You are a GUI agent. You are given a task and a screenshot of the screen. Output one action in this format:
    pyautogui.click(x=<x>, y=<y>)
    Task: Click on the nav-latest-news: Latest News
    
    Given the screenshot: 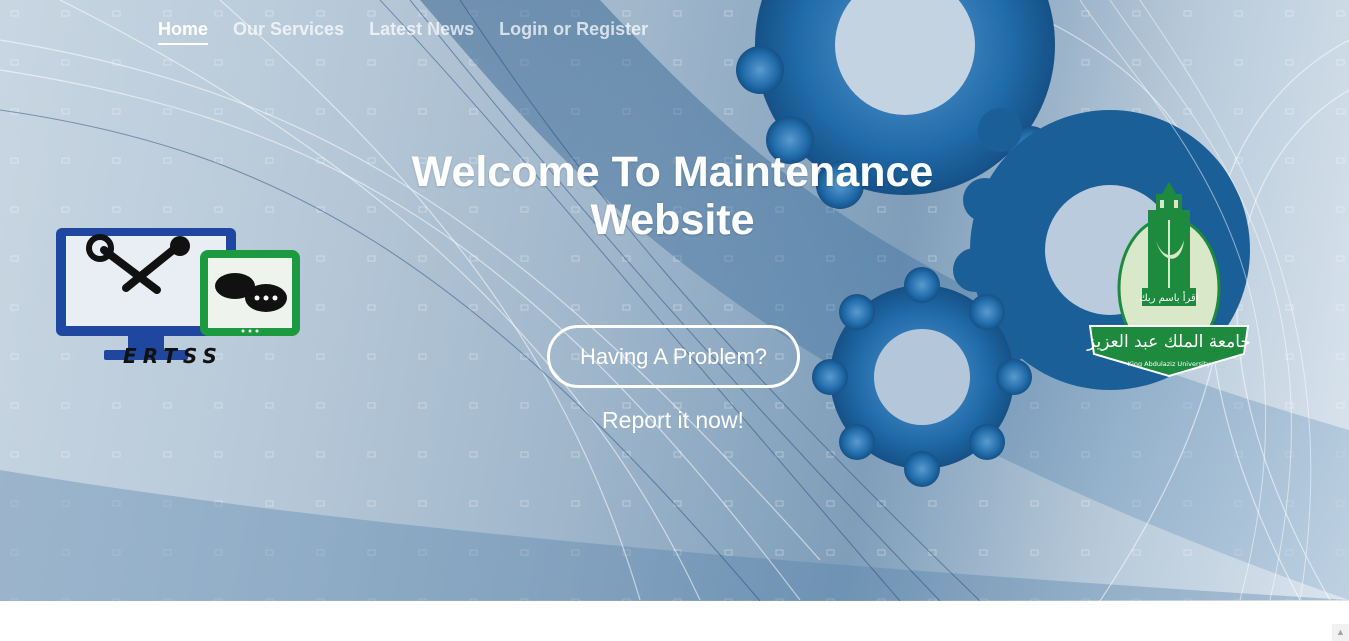 What is the action you would take?
    pyautogui.click(x=421, y=32)
    